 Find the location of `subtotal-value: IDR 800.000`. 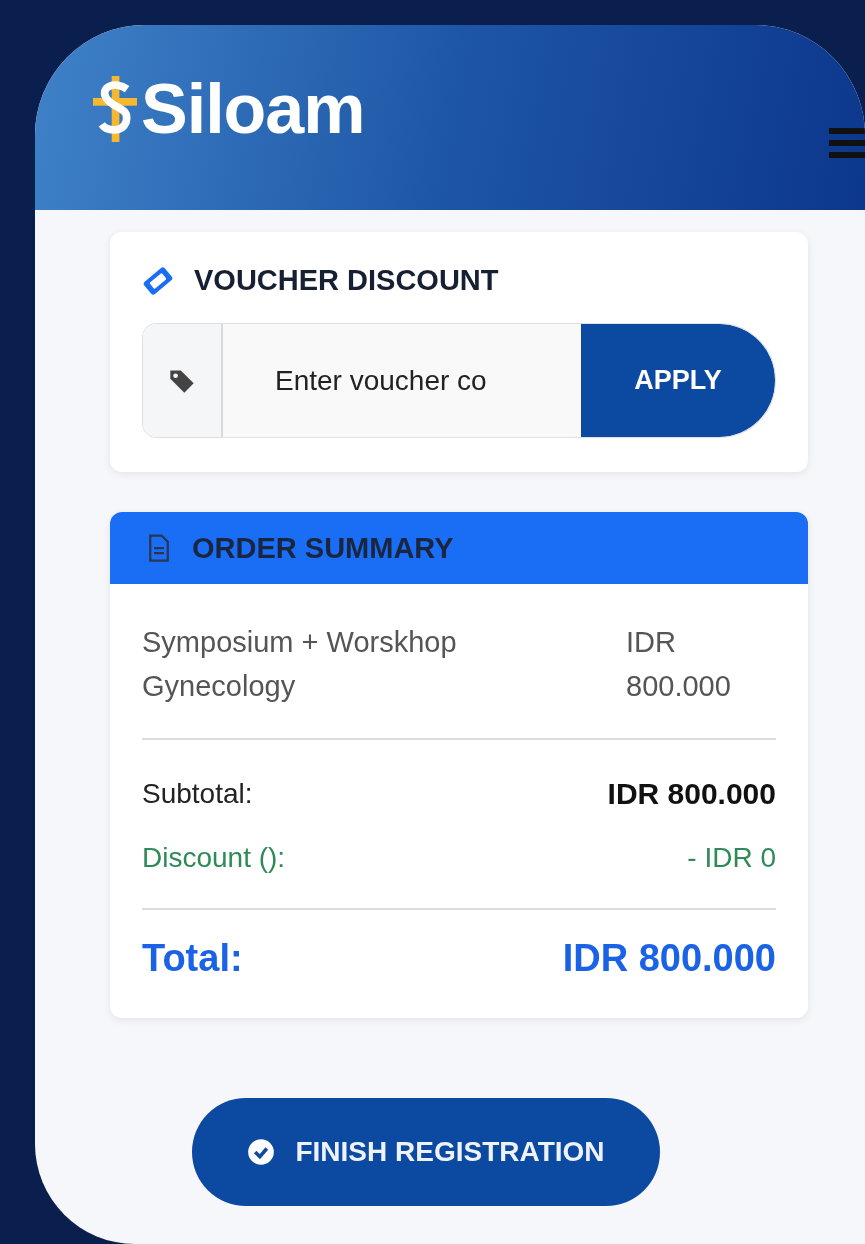

subtotal-value: IDR 800.000 is located at coordinates (691, 794).